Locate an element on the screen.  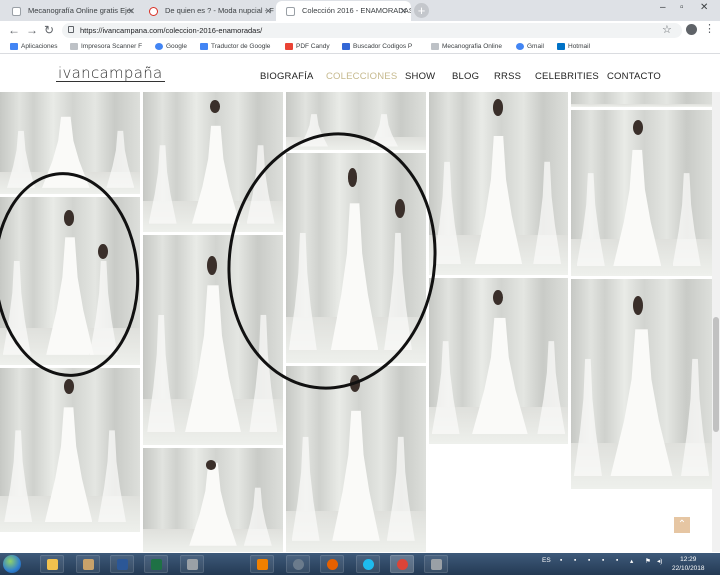
excel-icon is located at coordinates (156, 564).